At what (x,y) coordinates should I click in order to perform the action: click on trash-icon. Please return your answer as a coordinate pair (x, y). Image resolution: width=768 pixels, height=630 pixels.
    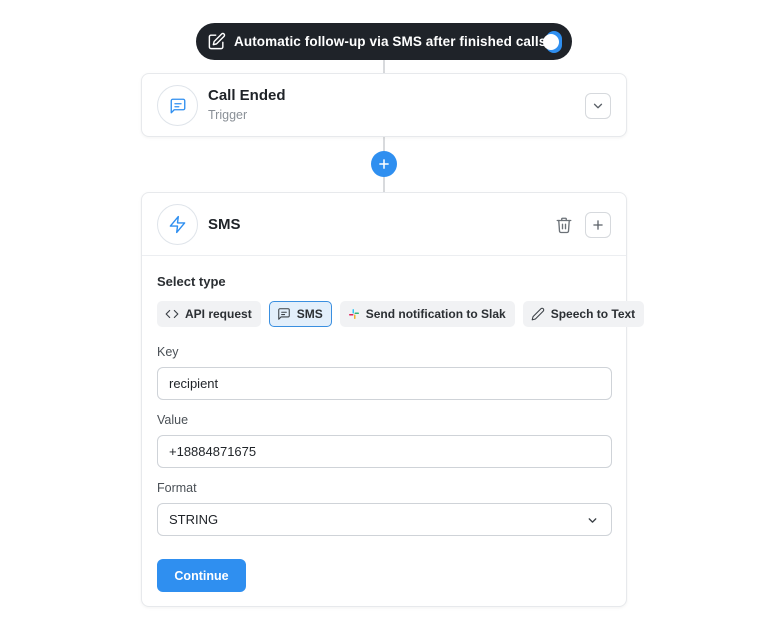
    Looking at the image, I should click on (564, 225).